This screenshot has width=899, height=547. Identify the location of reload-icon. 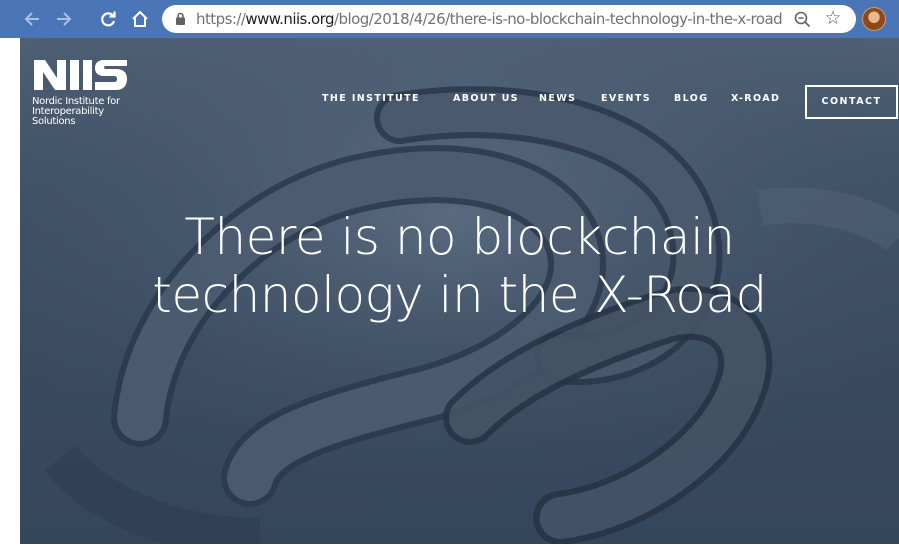
(108, 19).